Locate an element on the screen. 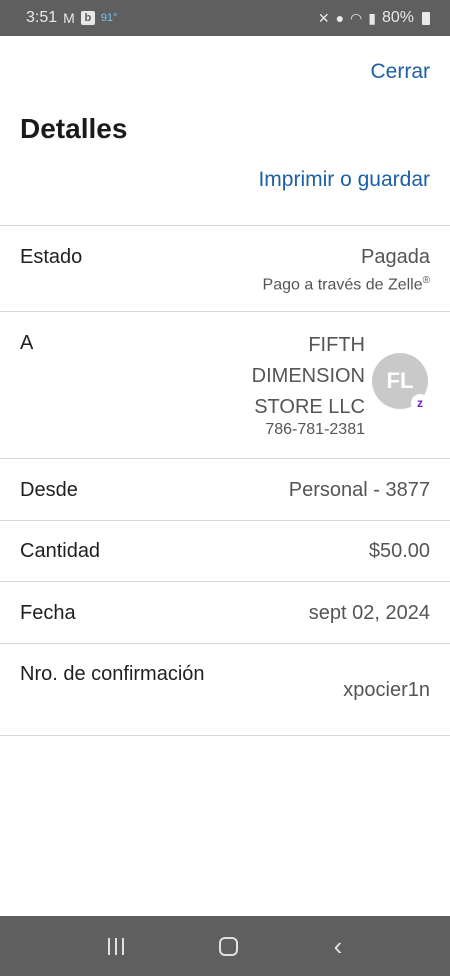 The width and height of the screenshot is (450, 976). signal-icon: ▮ is located at coordinates (372, 17).